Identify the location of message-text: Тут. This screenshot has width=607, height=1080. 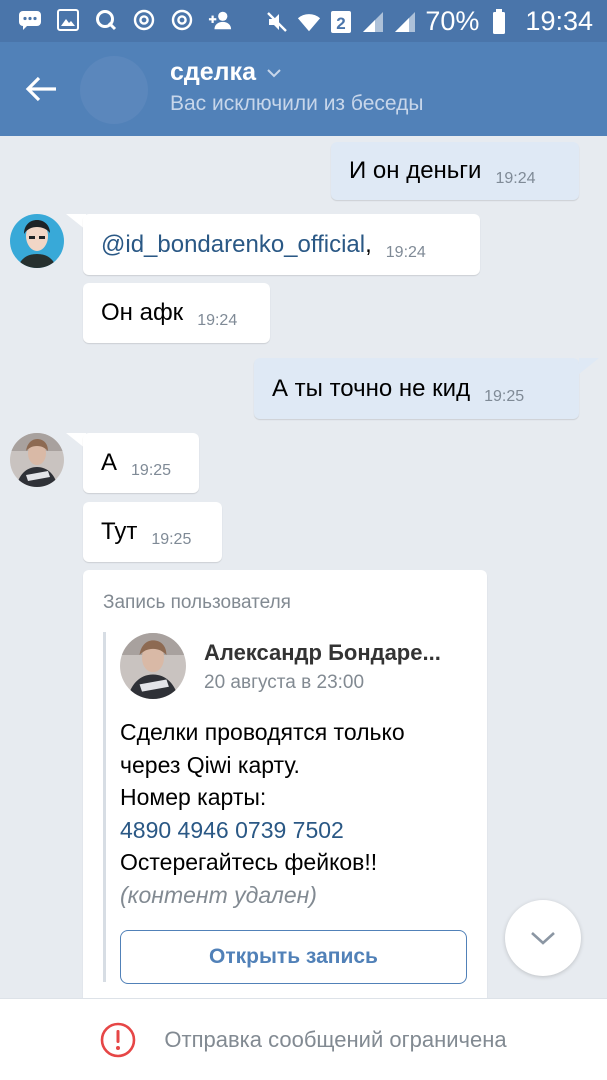
(119, 531).